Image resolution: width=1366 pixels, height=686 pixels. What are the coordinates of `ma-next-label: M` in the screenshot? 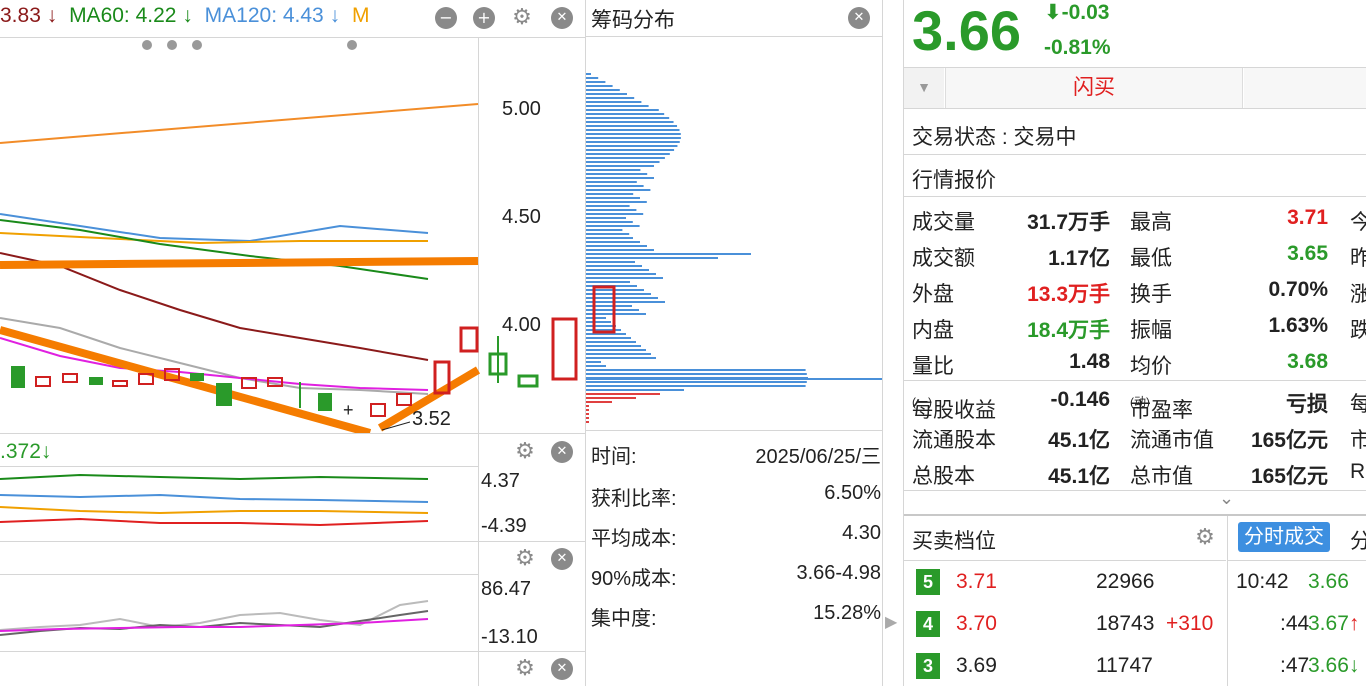 It's located at (360, 15).